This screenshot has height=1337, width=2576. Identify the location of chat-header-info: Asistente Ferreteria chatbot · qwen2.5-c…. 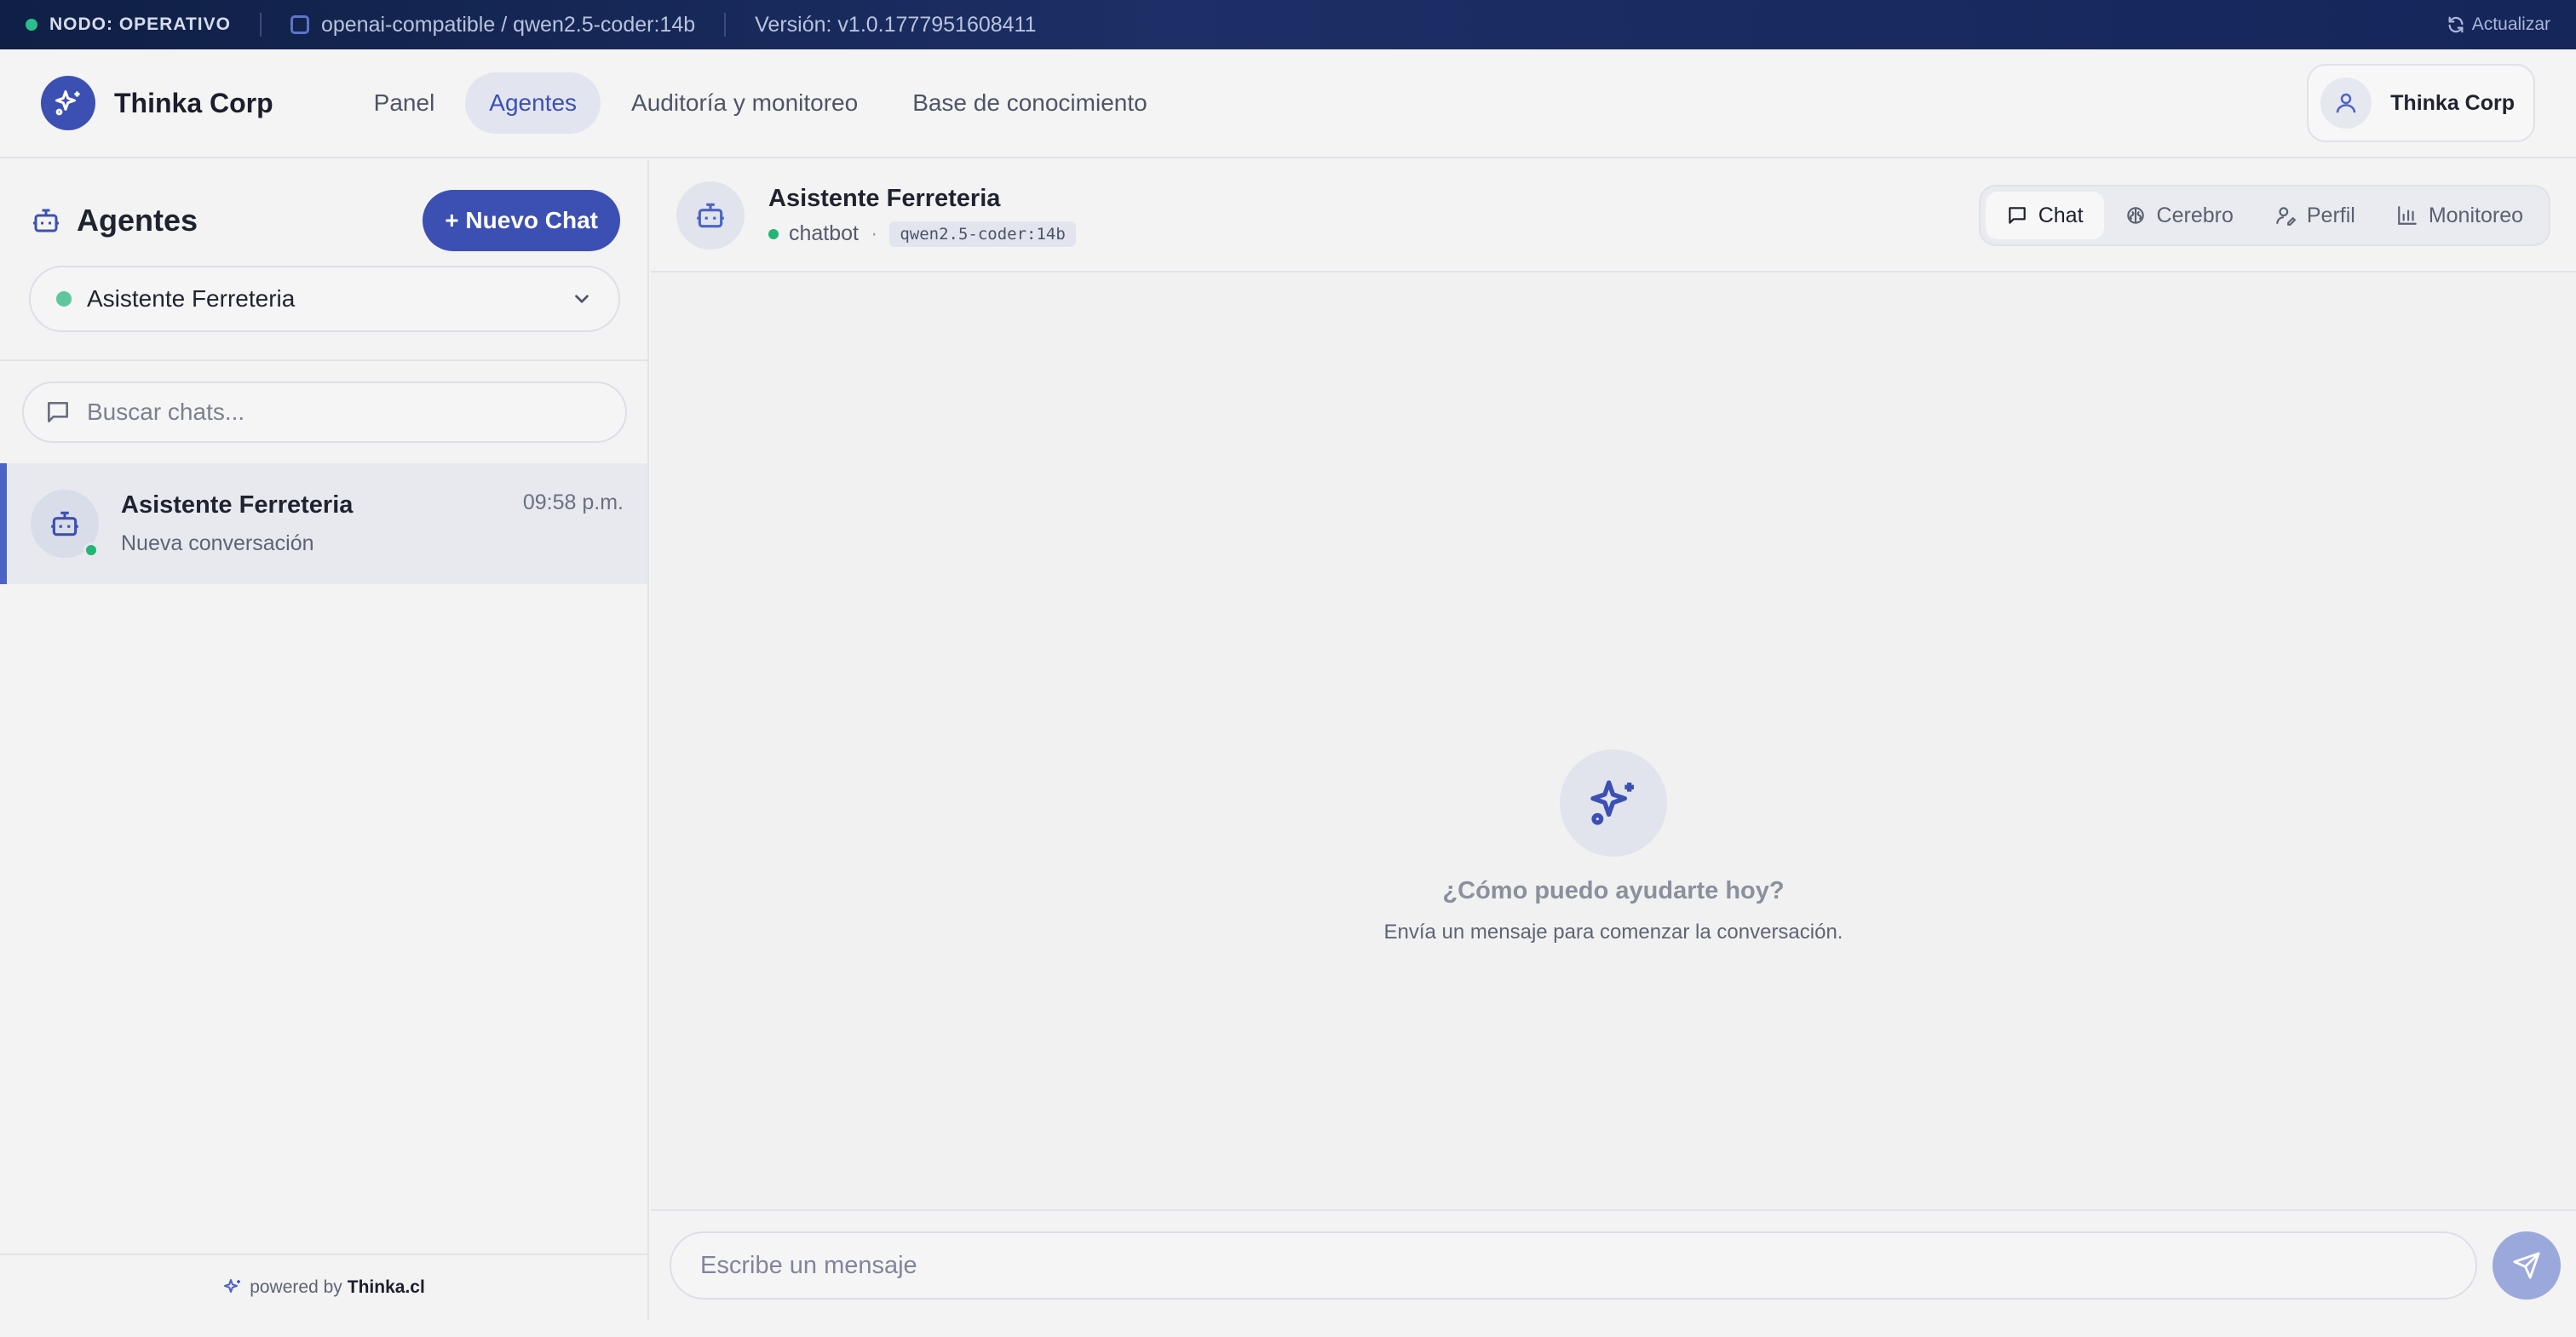
(922, 216).